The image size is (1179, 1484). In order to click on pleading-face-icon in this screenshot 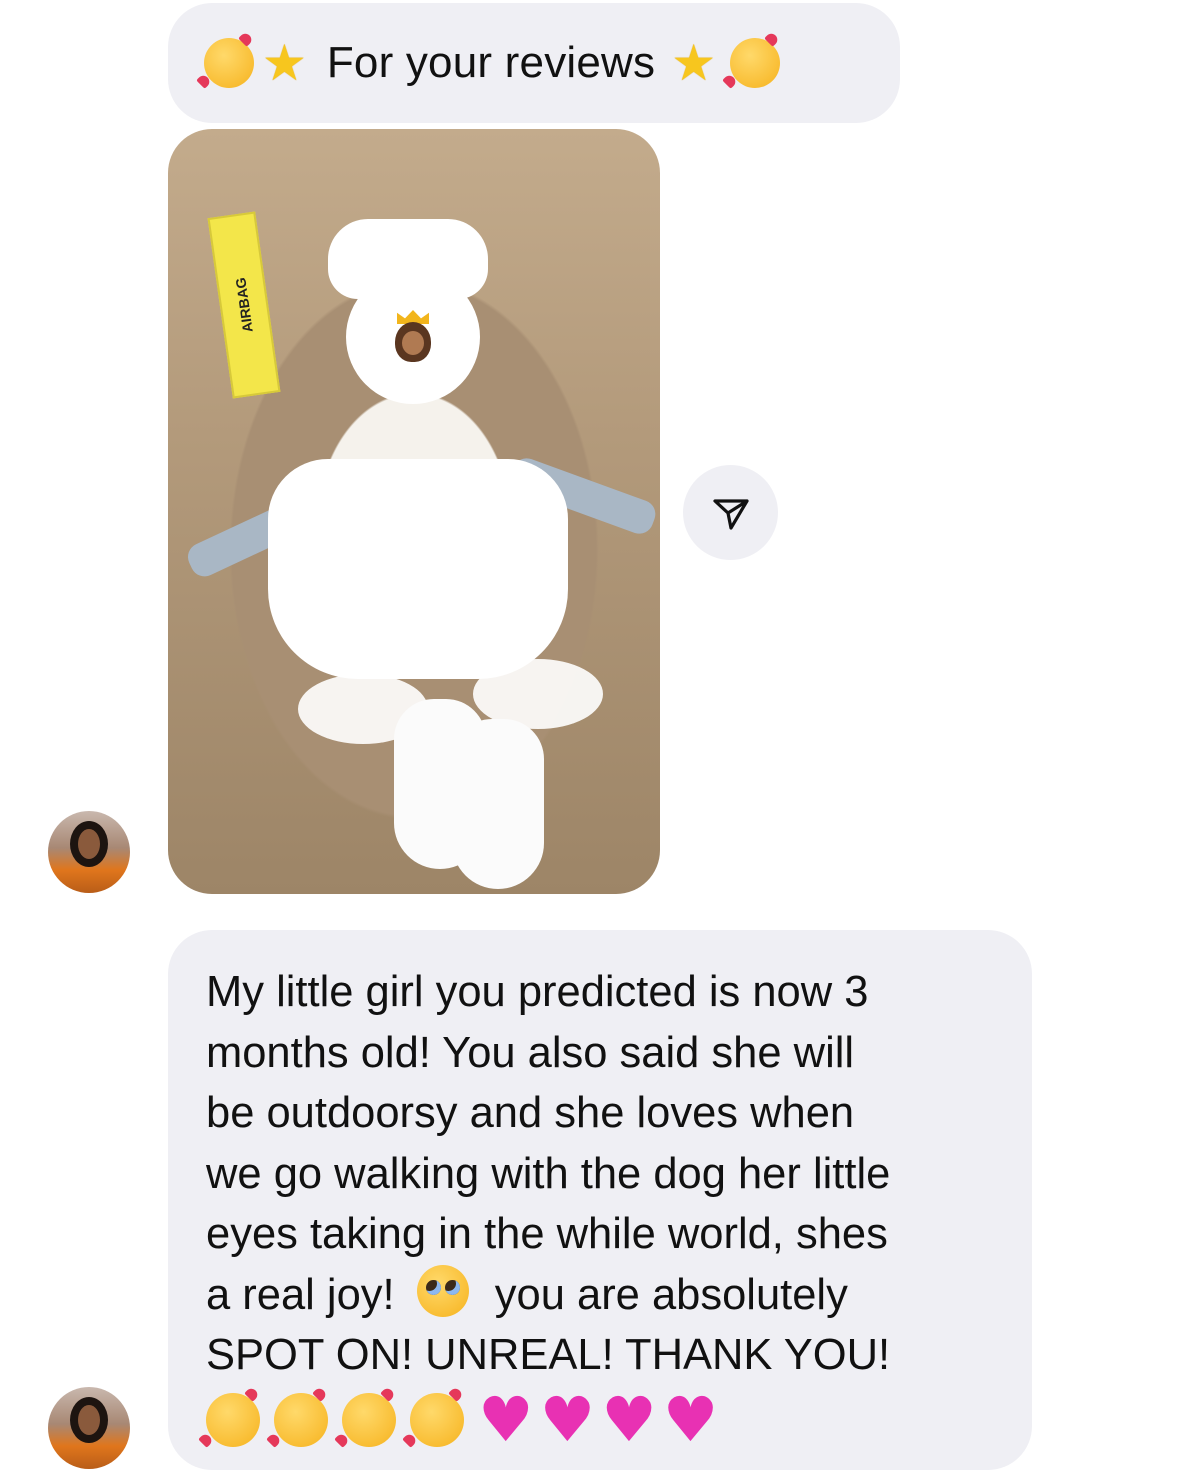, I will do `click(442, 1290)`.